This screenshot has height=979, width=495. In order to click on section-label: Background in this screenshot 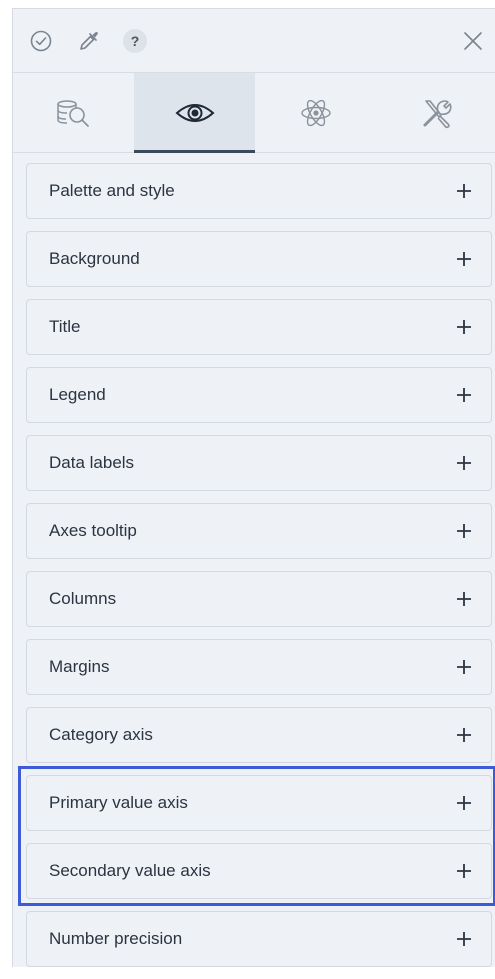, I will do `click(94, 258)`.